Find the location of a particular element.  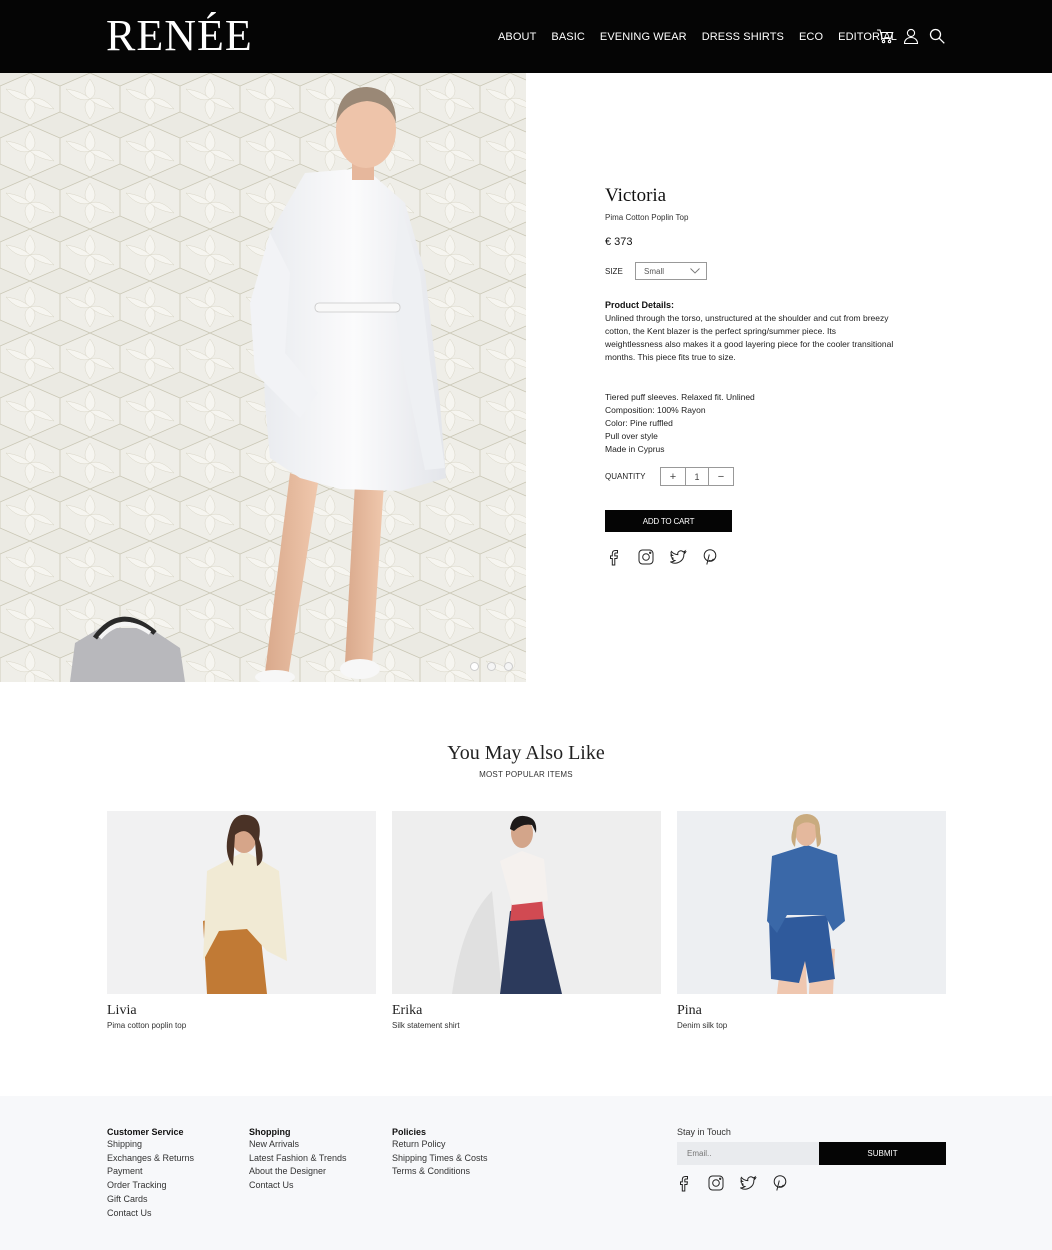

spec-line: Composition: 100% Rayon is located at coordinates (655, 410).